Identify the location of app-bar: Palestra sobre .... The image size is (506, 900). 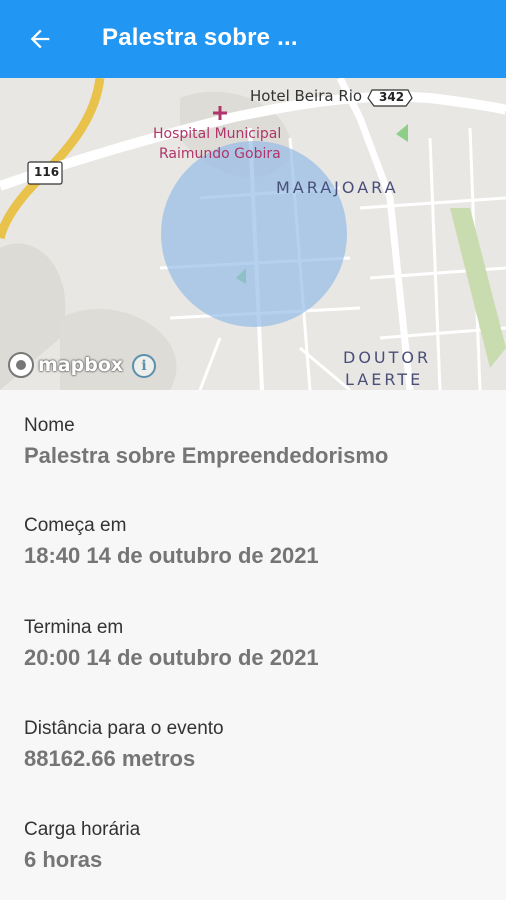
(253, 39).